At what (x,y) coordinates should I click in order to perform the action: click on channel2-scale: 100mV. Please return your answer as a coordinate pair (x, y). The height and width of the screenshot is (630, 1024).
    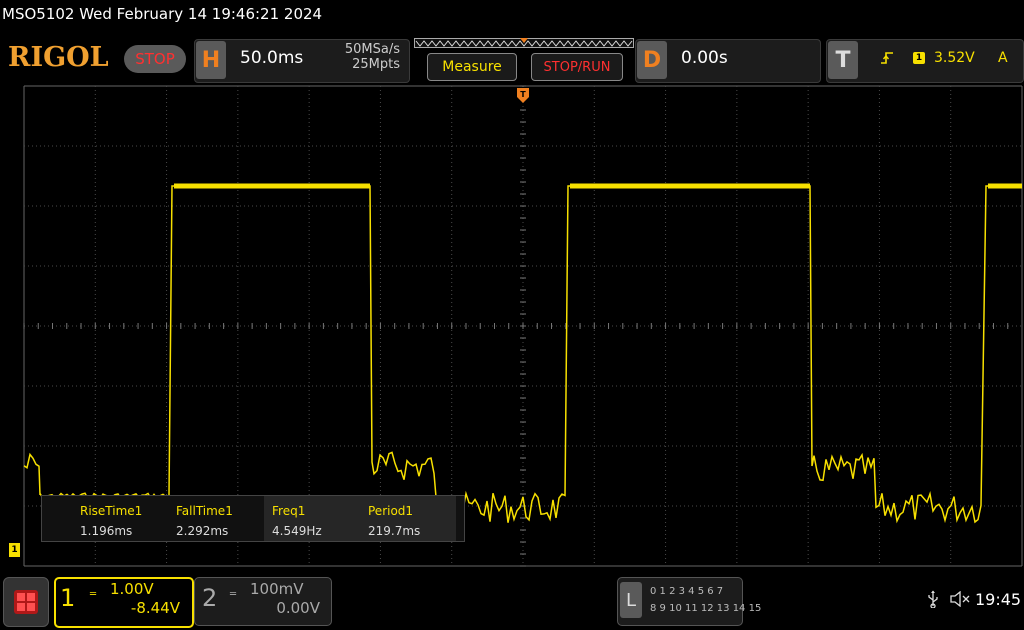
    Looking at the image, I should click on (277, 589).